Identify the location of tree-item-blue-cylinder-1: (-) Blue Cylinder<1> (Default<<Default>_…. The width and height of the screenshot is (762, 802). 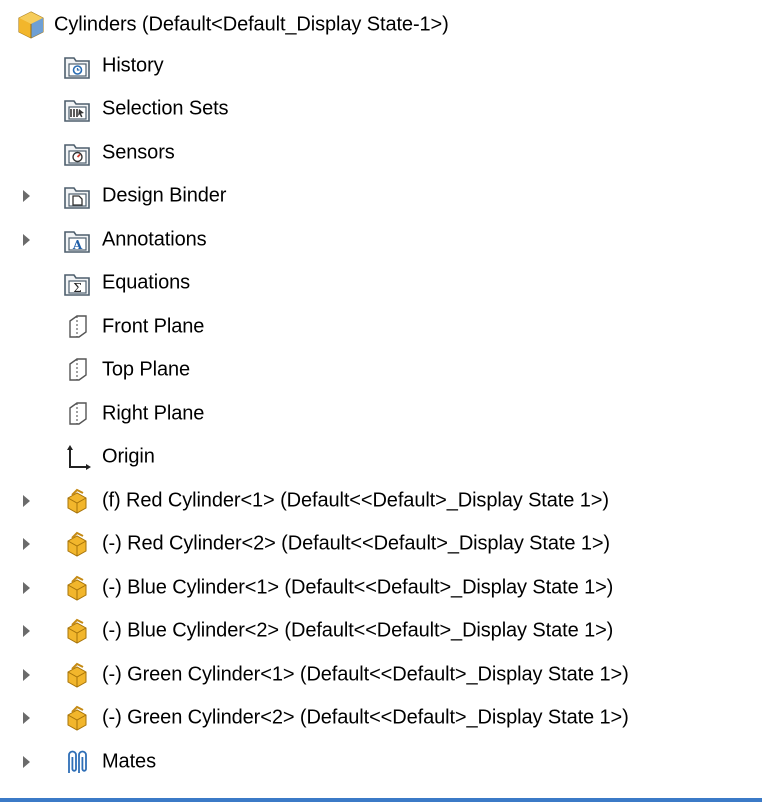
(381, 588).